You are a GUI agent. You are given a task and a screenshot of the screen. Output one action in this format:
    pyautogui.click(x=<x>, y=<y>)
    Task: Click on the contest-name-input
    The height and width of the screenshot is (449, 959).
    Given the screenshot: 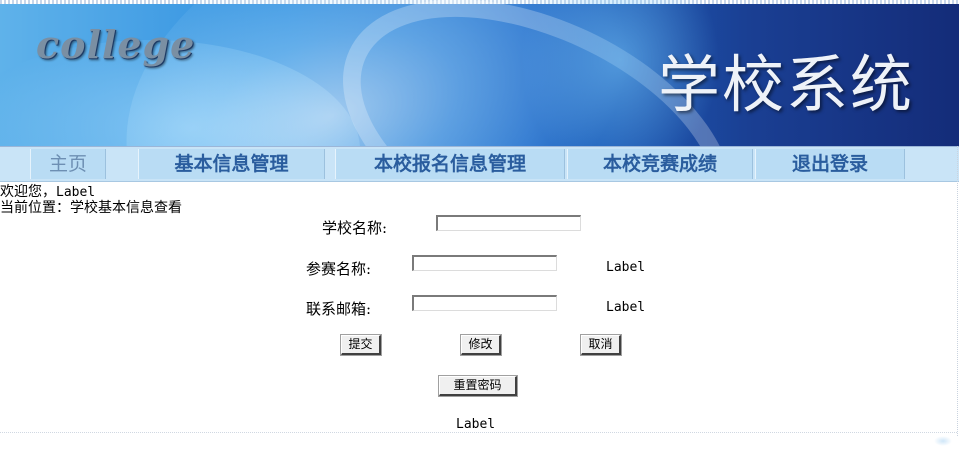 What is the action you would take?
    pyautogui.click(x=484, y=263)
    